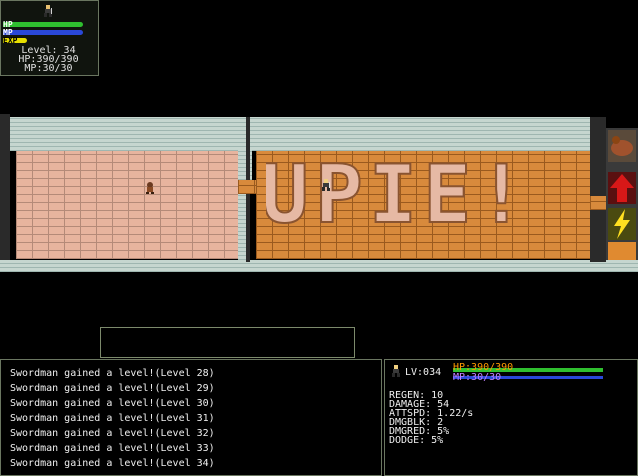 The image size is (638, 476). Describe the element at coordinates (598, 189) in the screenshot. I see `right-wall-edge` at that location.